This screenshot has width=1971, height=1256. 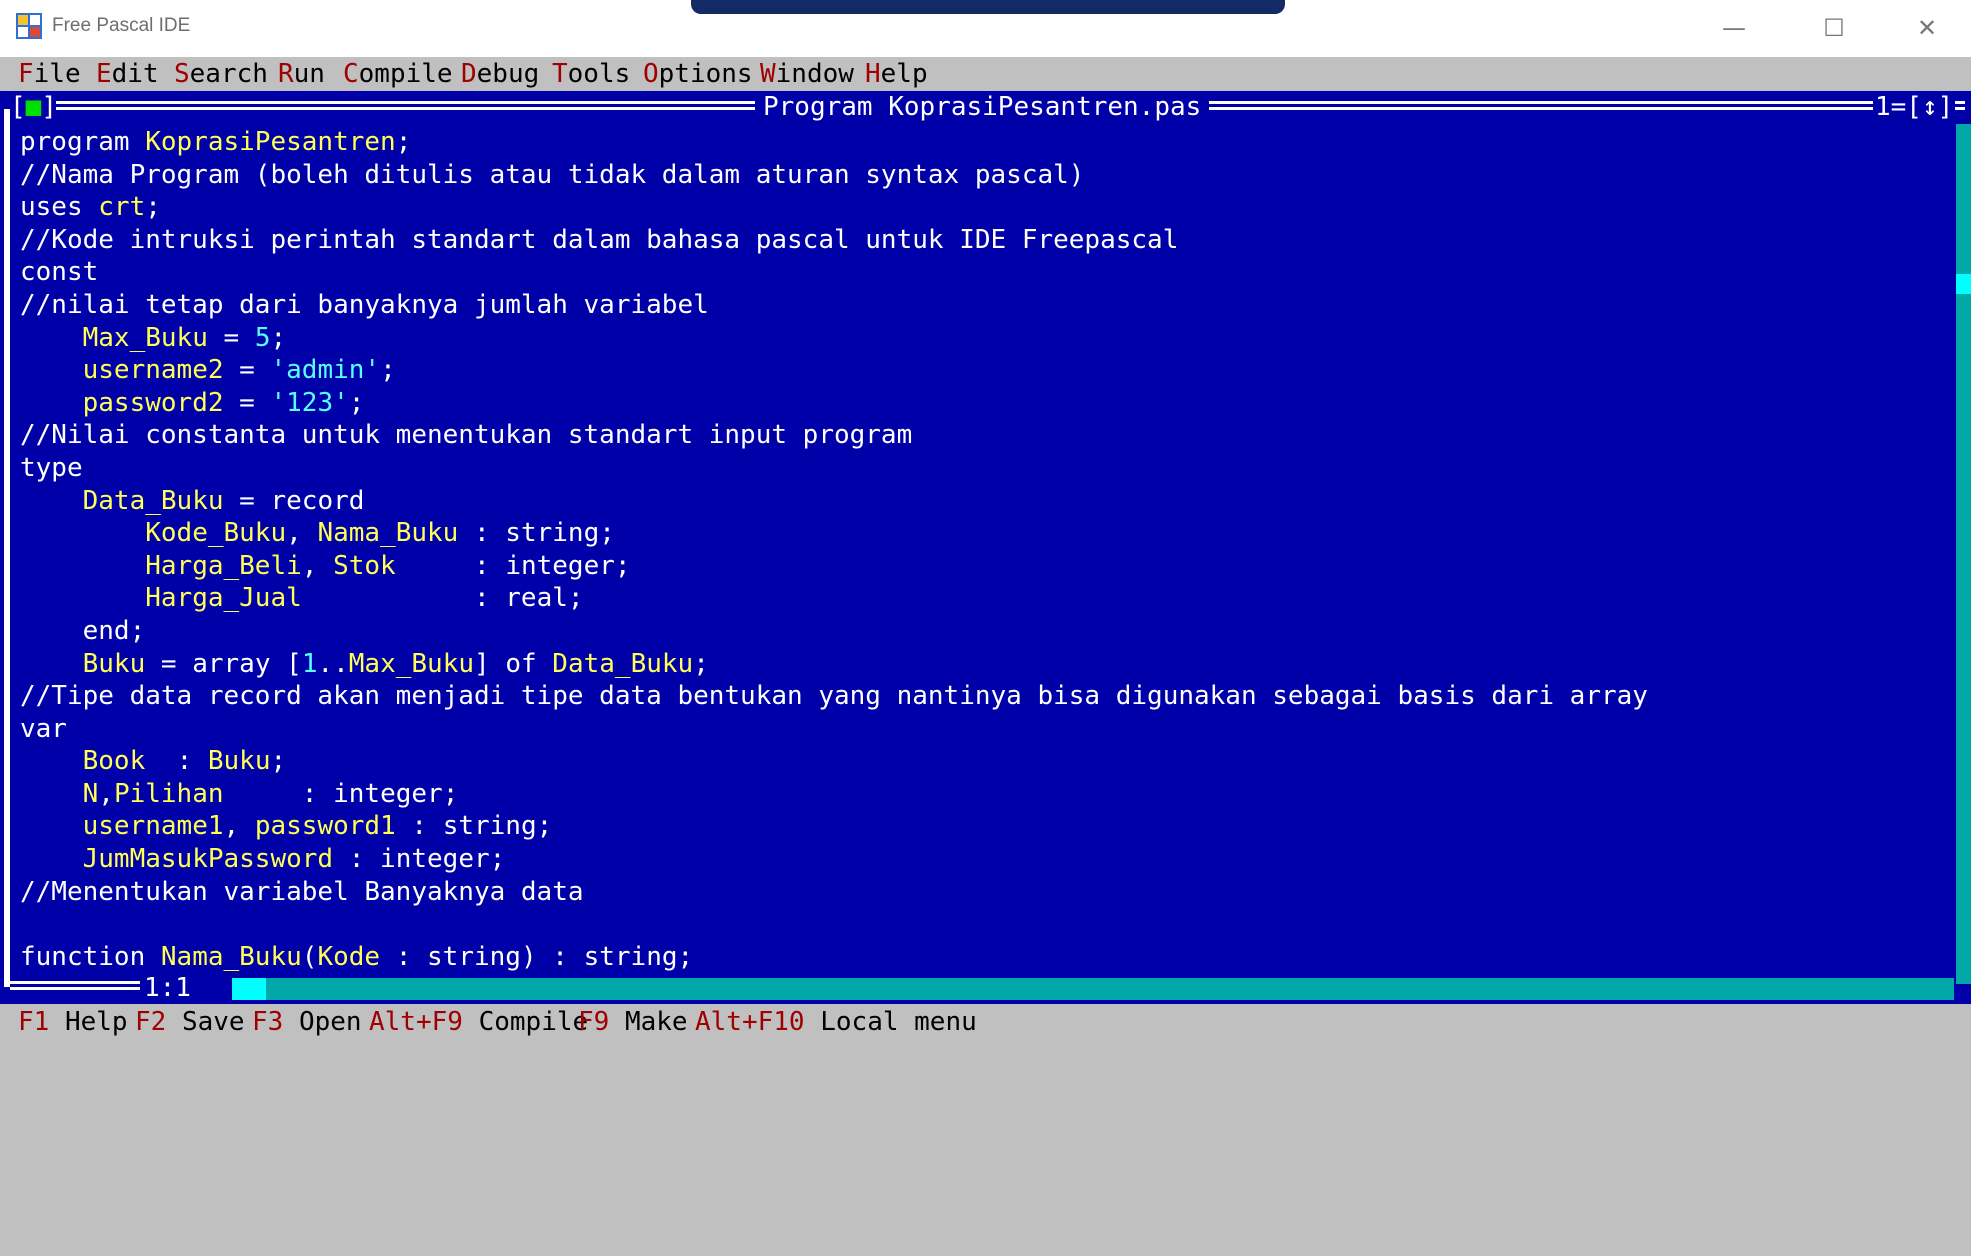 I want to click on editor-frame-bottom: 1:1, so click(x=985, y=988).